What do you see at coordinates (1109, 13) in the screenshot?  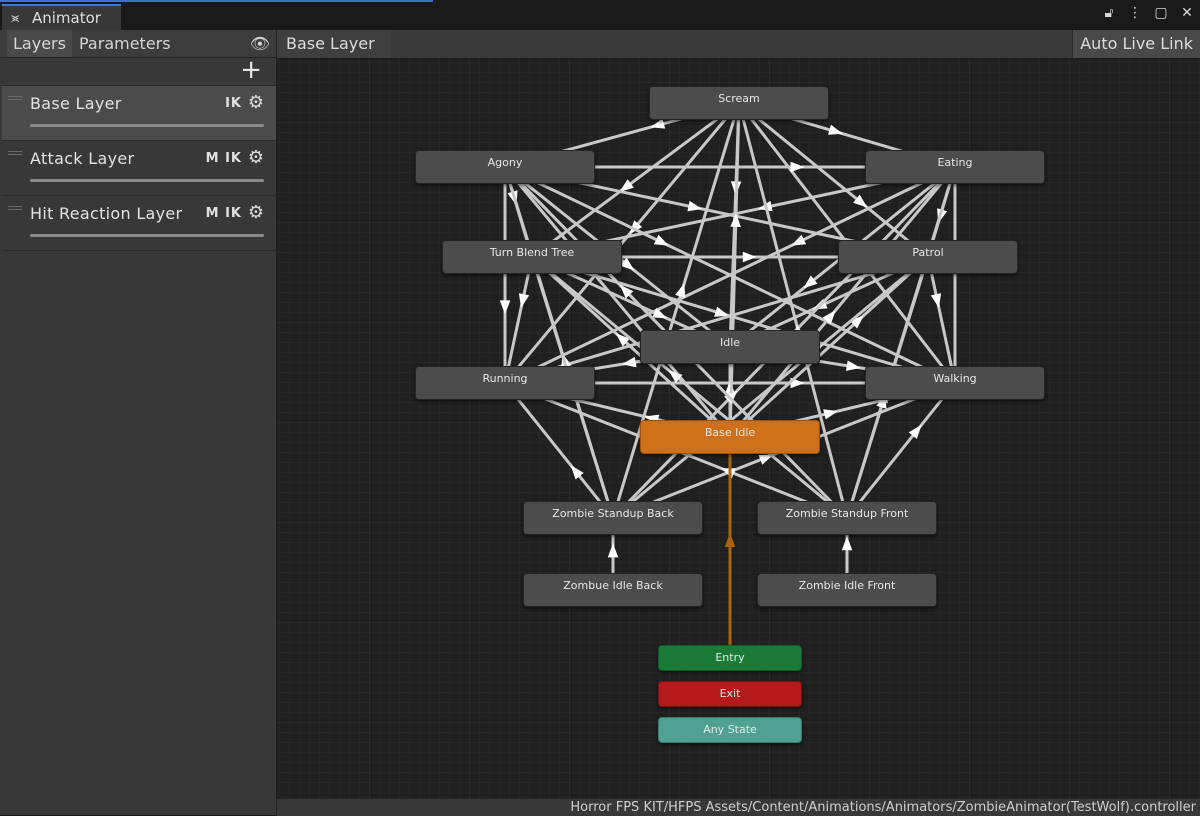 I see `lock-icon: 🔓︎` at bounding box center [1109, 13].